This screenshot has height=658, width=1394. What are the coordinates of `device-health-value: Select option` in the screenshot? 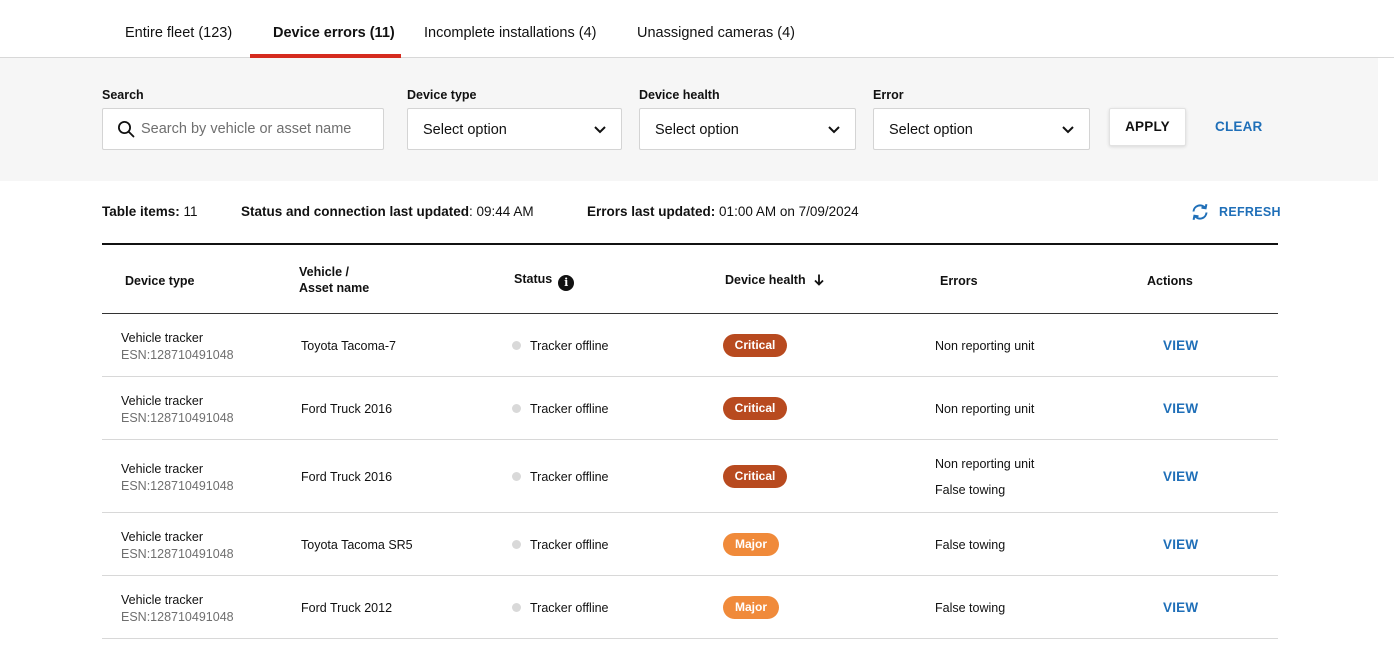 It's located at (697, 130).